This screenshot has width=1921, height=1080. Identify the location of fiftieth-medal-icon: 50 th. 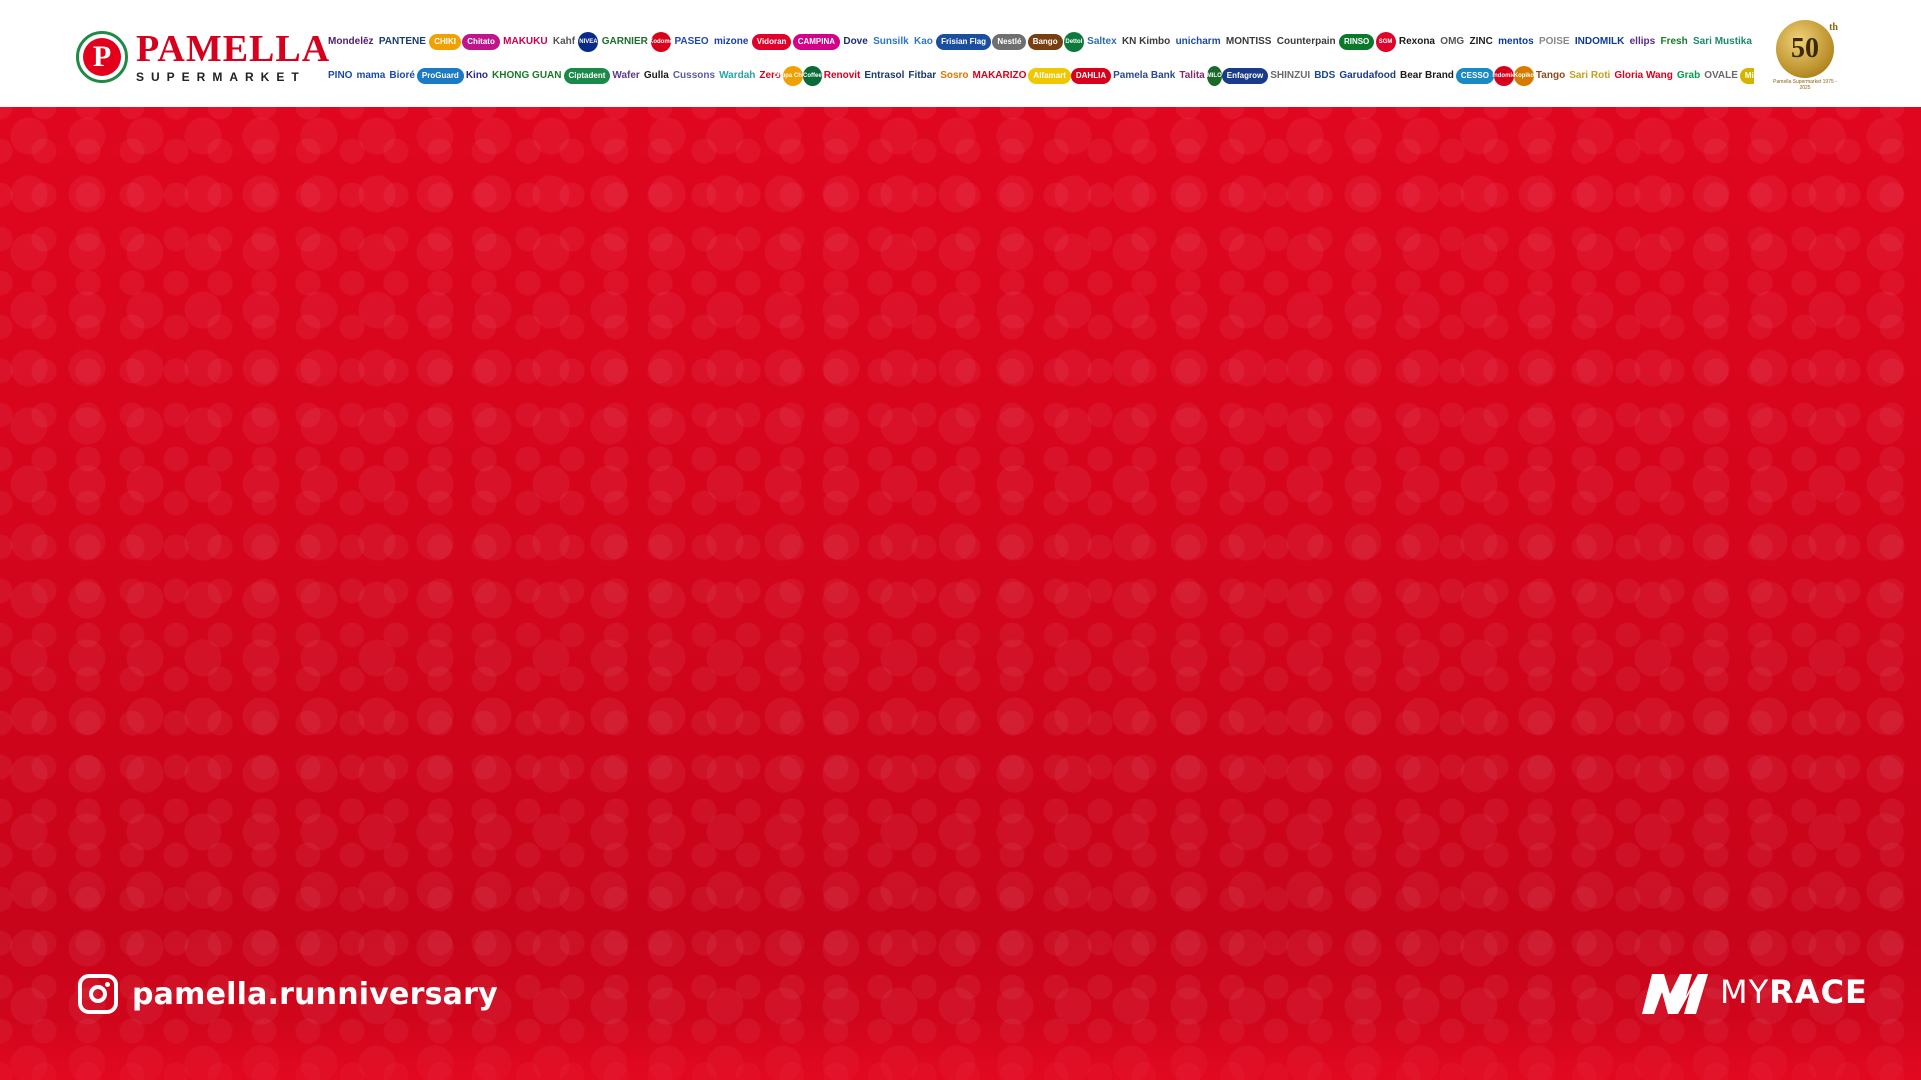
(1807, 49).